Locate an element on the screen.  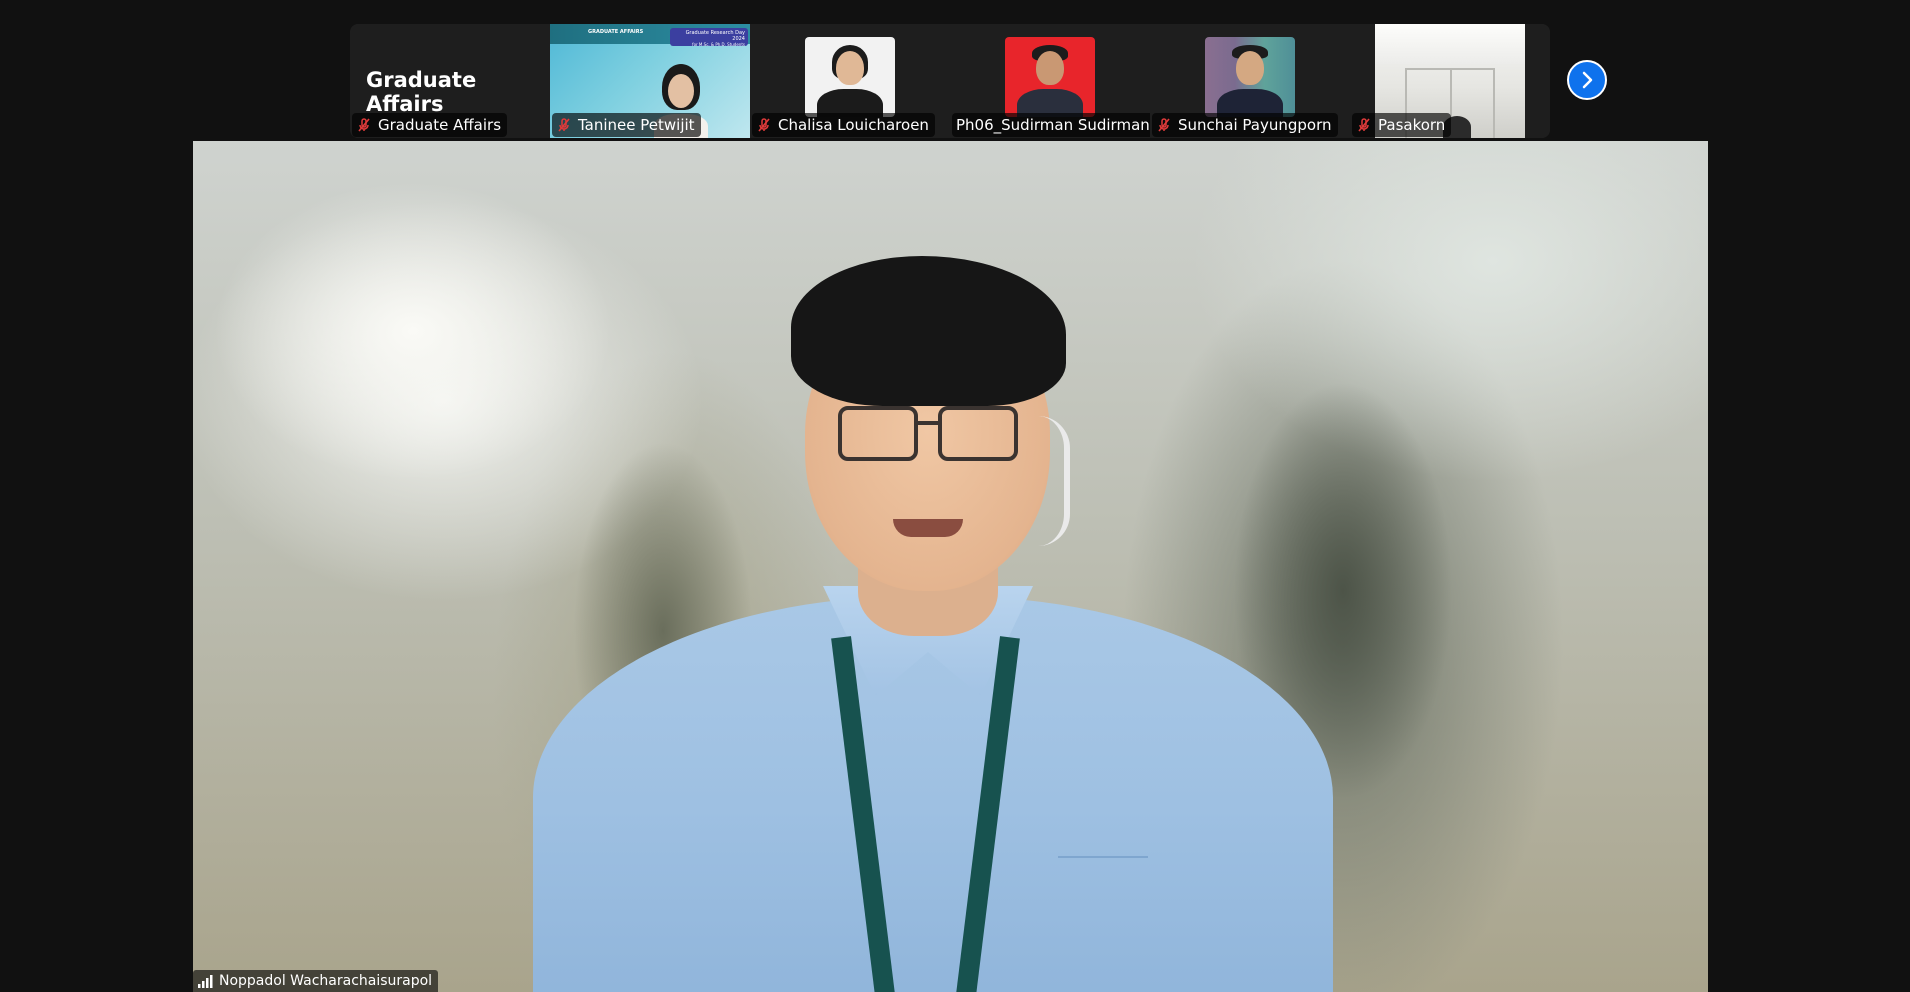
slide-title: Graduate Research Day 2024 is located at coordinates (715, 36).